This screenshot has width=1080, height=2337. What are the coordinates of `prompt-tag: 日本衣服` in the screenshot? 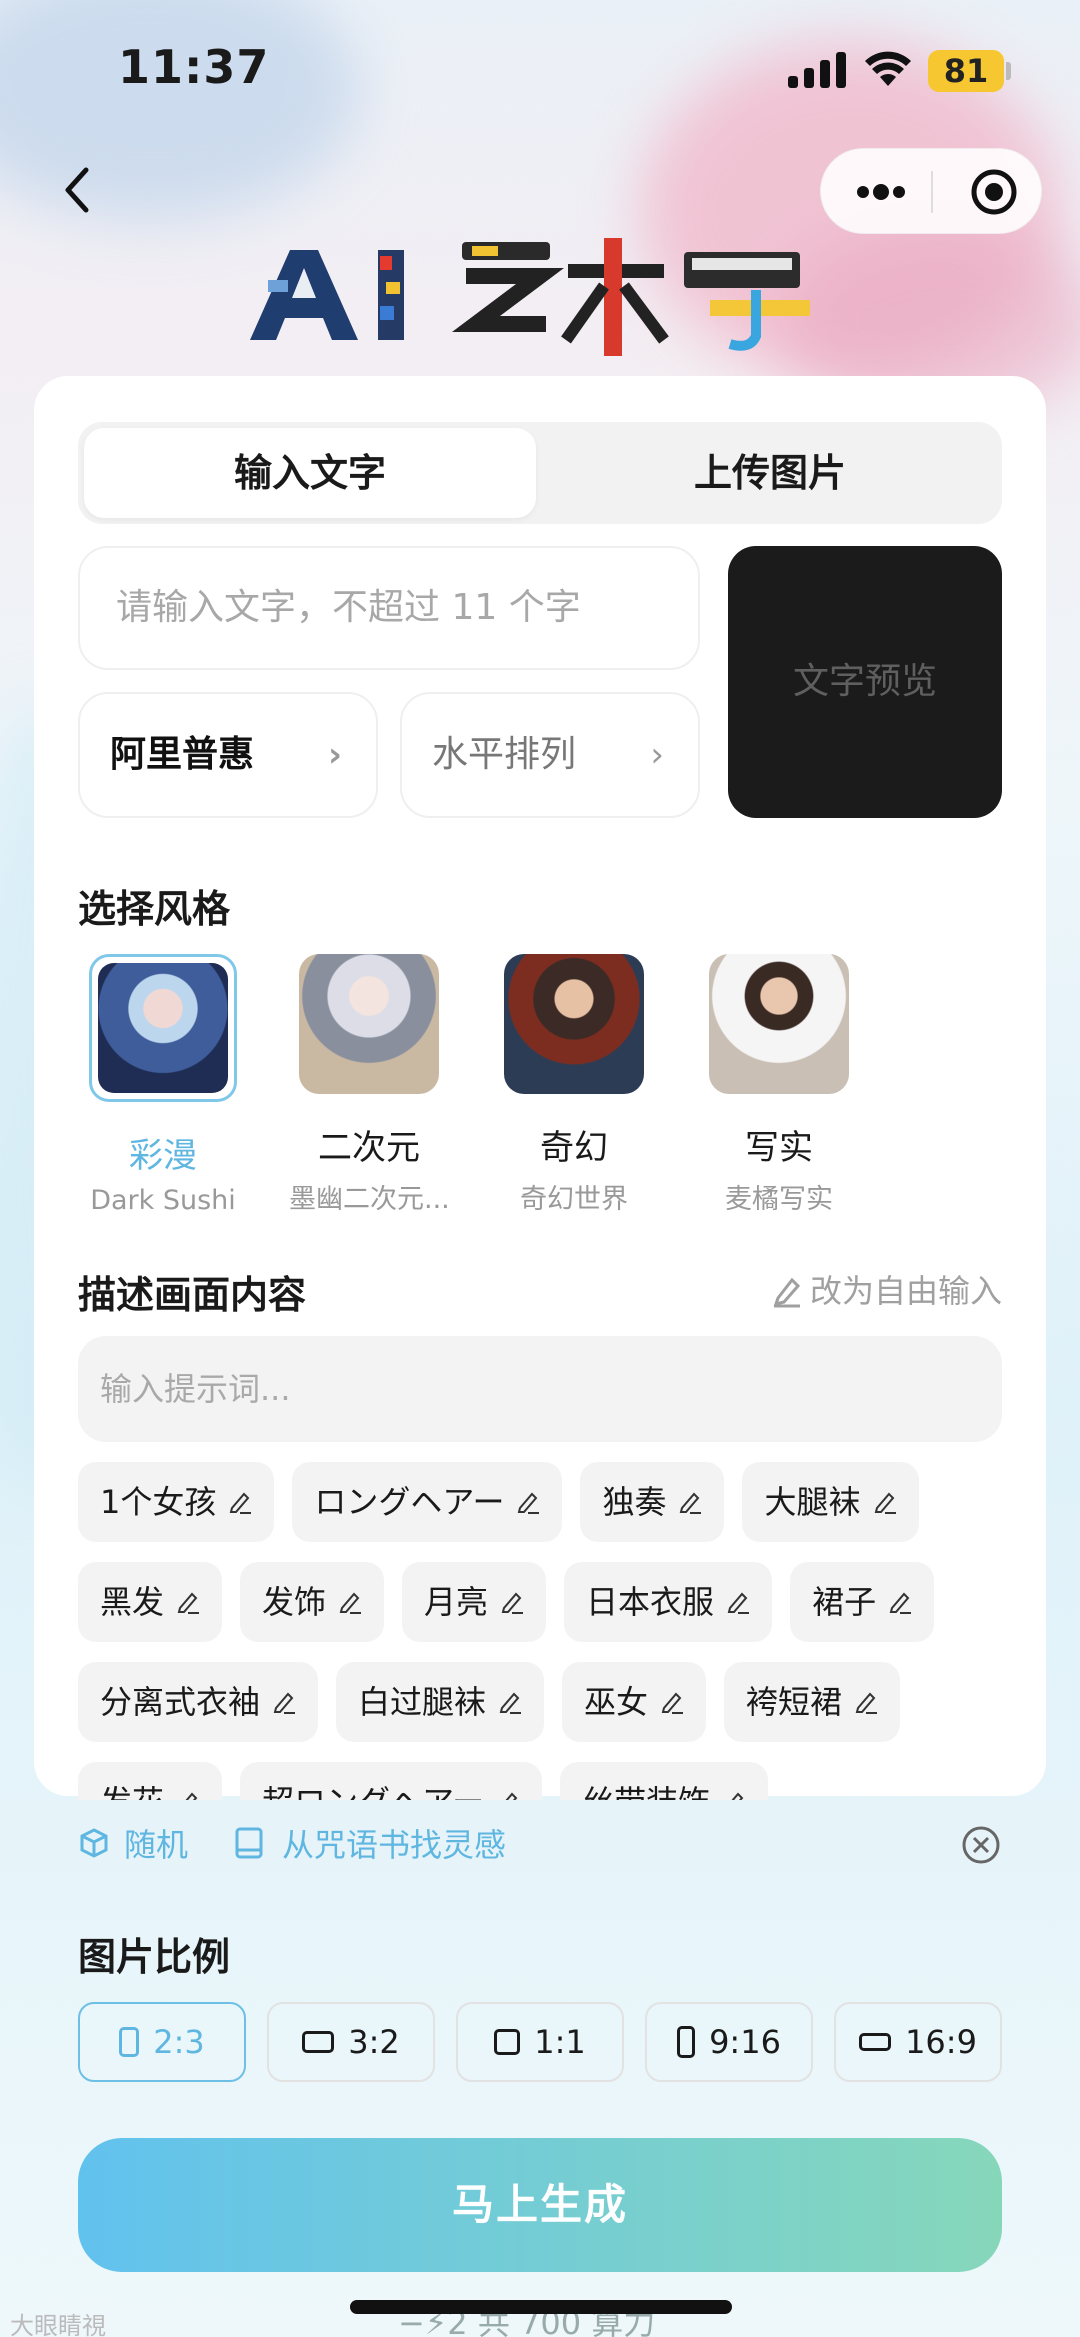 It's located at (668, 1602).